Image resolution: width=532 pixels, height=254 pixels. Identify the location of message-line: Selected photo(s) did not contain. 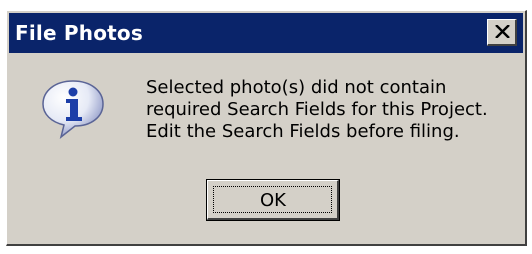
(296, 87).